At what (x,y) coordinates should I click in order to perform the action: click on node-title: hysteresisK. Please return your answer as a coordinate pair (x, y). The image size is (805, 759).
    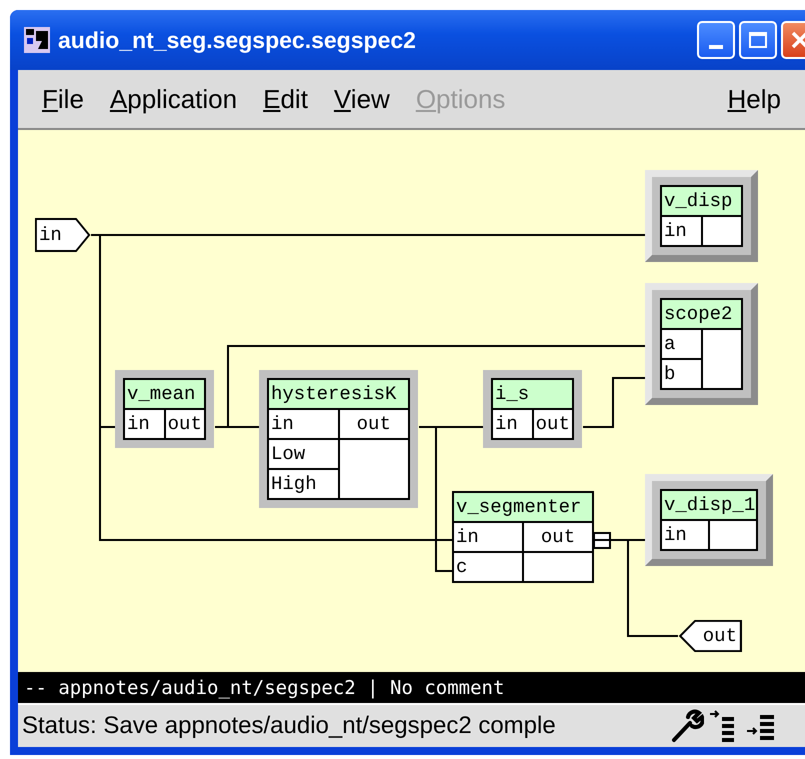
    Looking at the image, I should click on (338, 394).